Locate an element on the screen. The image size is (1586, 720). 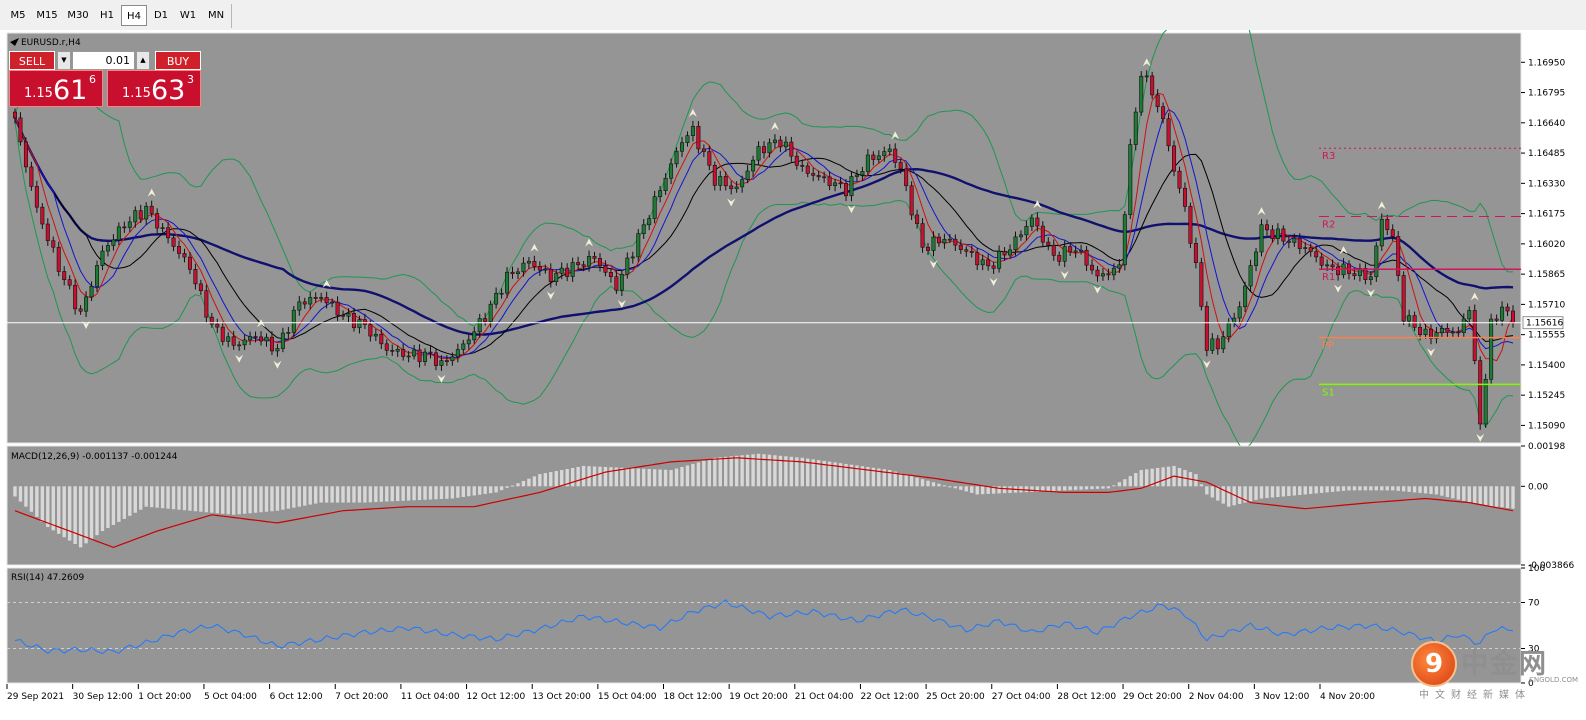
timeframe-m15-button: M15 is located at coordinates (47, 15).